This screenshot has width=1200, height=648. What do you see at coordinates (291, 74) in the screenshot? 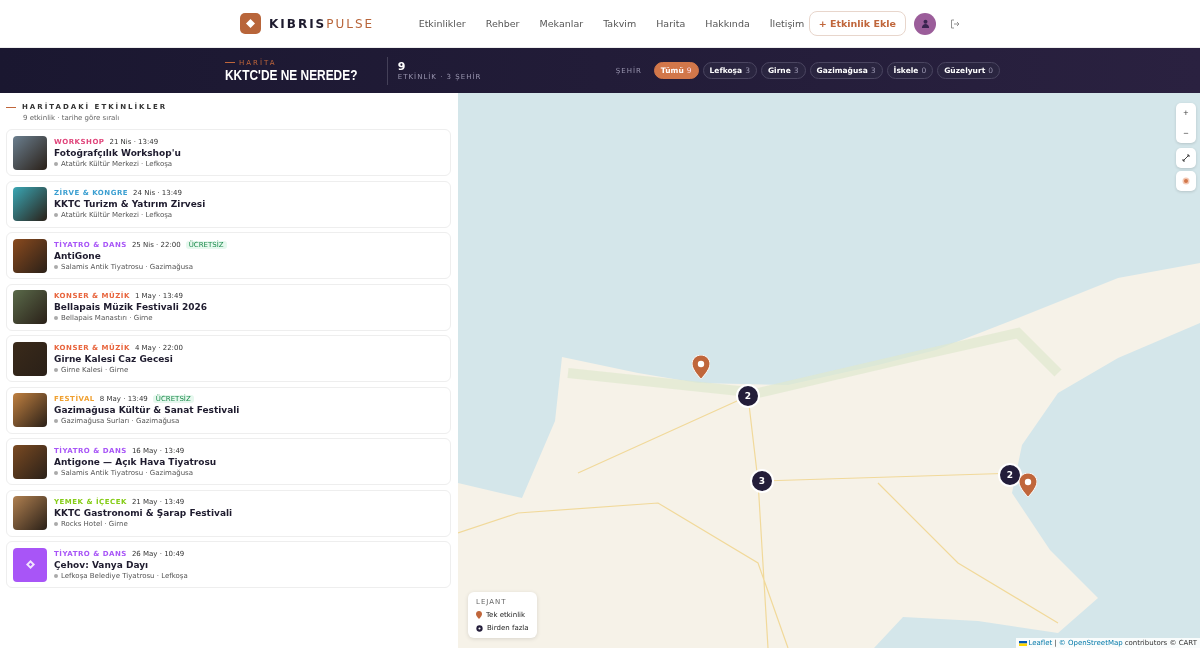
I see `page-title: KKTC'DE NE NEREDE?` at bounding box center [291, 74].